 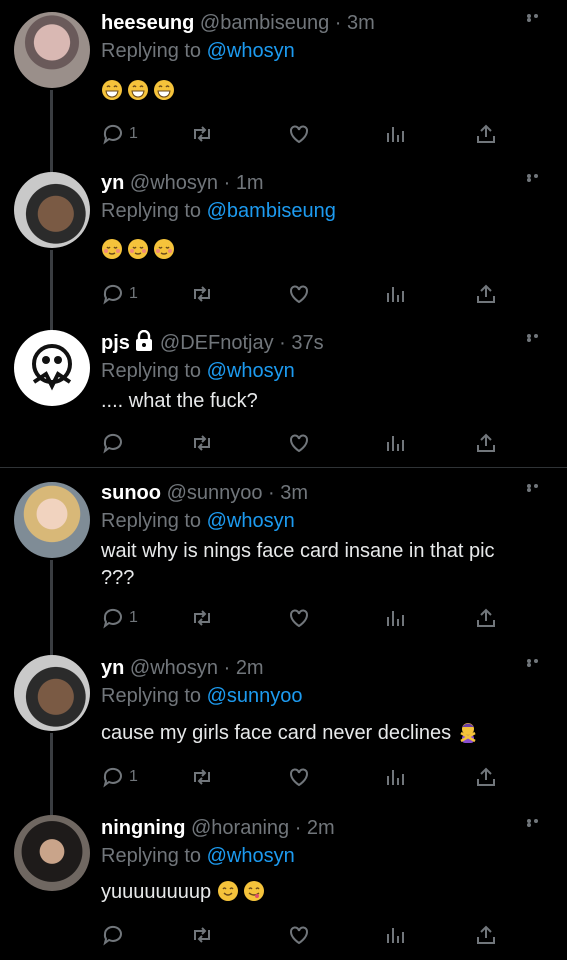 What do you see at coordinates (147, 23) in the screenshot?
I see `display-name: heeseung` at bounding box center [147, 23].